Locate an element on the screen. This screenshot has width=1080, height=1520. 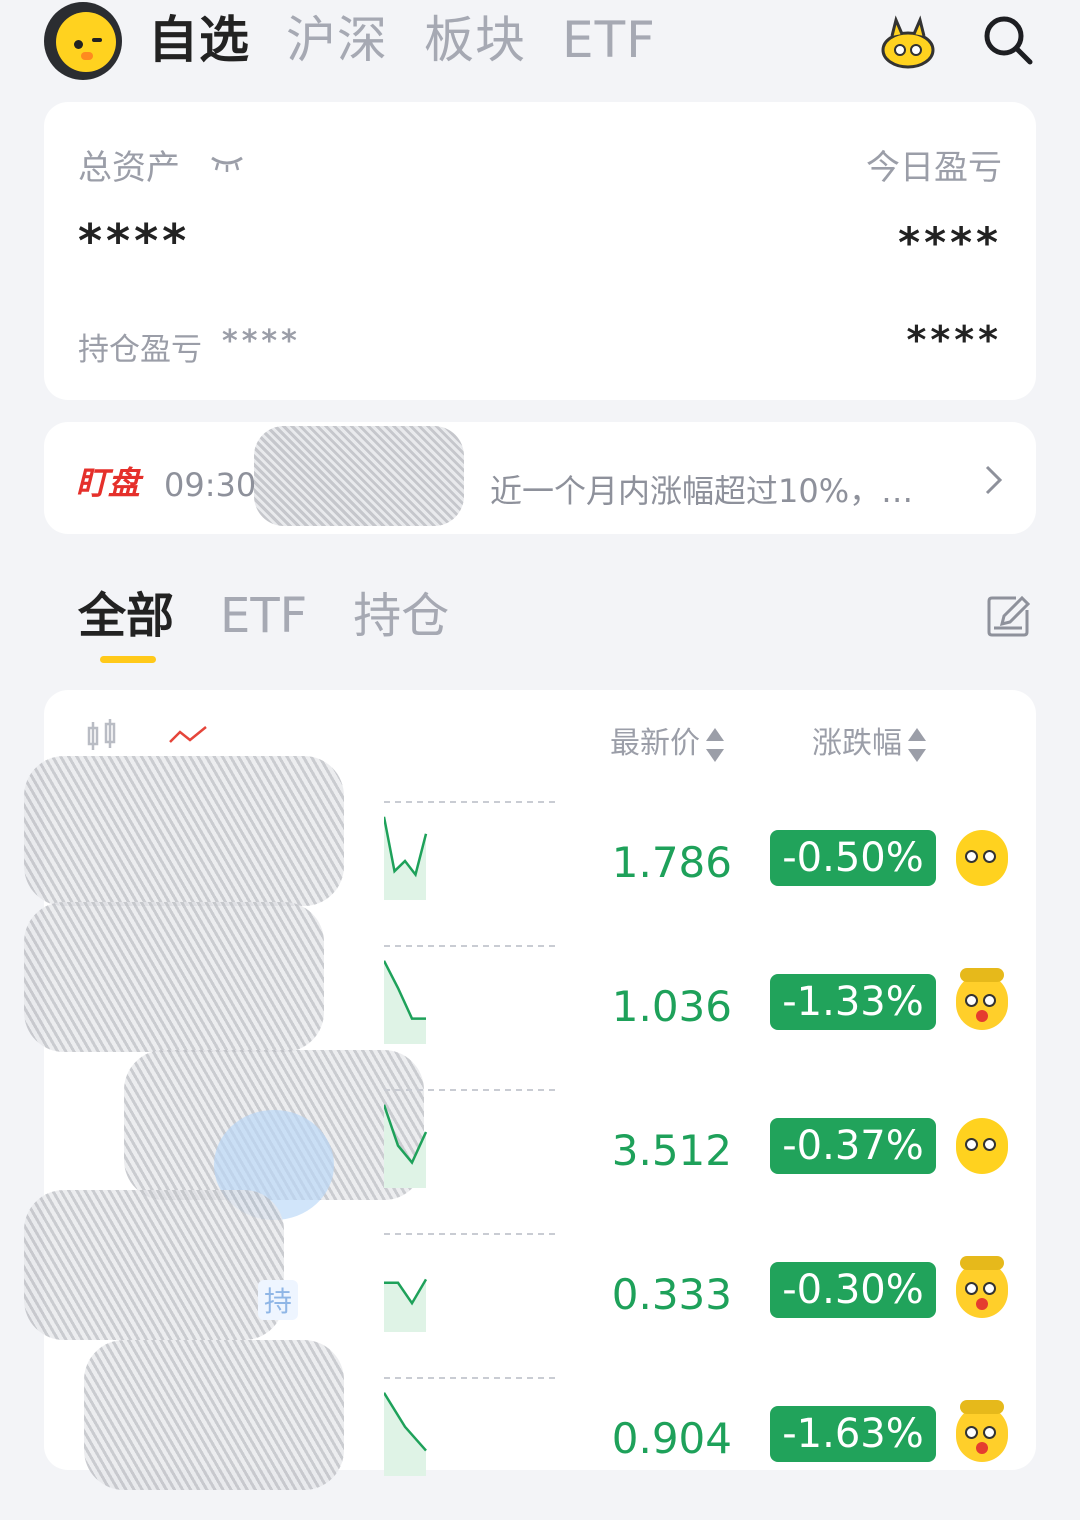
tab-sectors: 板块 is located at coordinates (475, 40).